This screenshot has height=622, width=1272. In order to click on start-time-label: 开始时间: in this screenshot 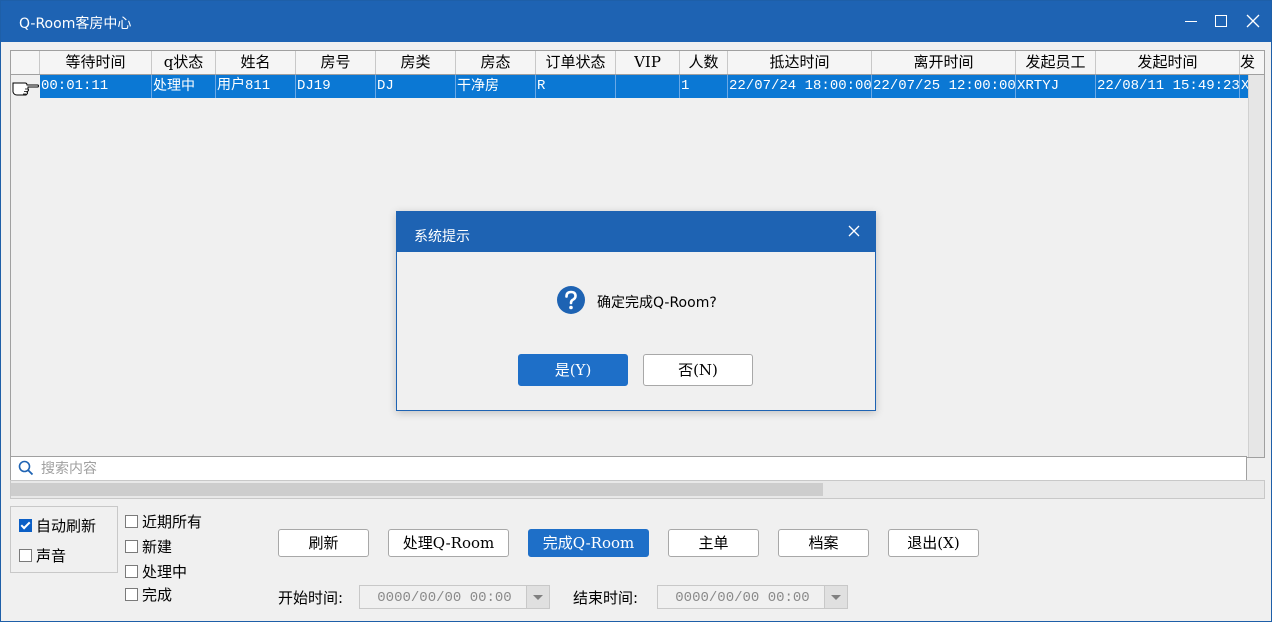, I will do `click(311, 598)`.